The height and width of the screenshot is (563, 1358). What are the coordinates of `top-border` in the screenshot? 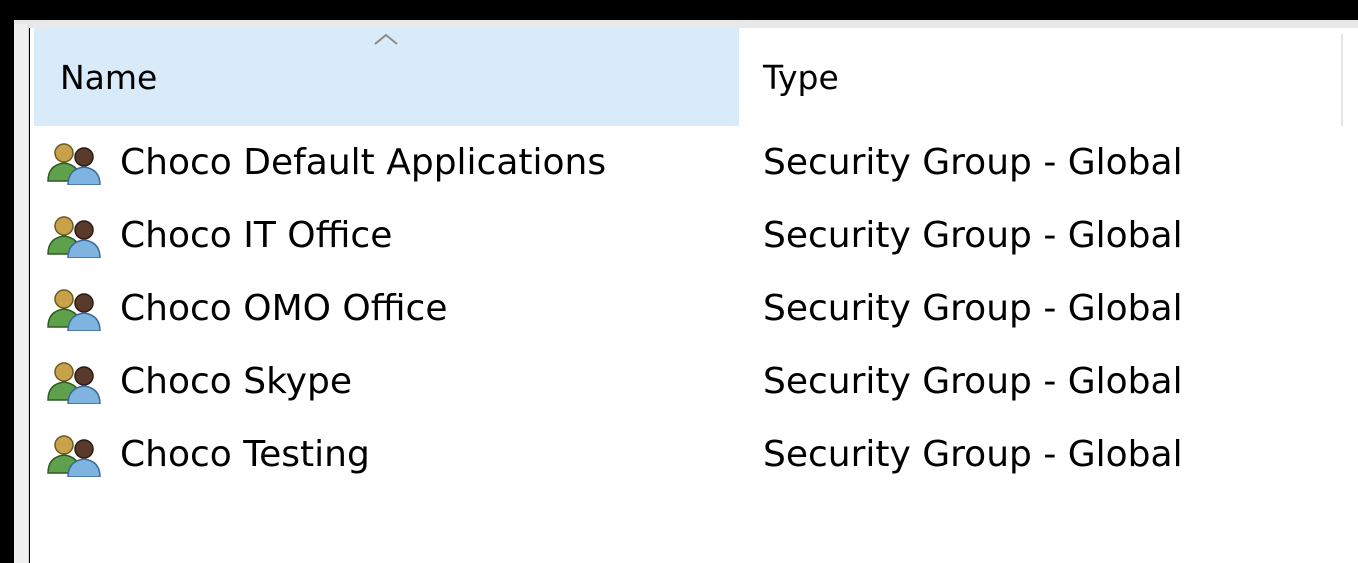 It's located at (686, 24).